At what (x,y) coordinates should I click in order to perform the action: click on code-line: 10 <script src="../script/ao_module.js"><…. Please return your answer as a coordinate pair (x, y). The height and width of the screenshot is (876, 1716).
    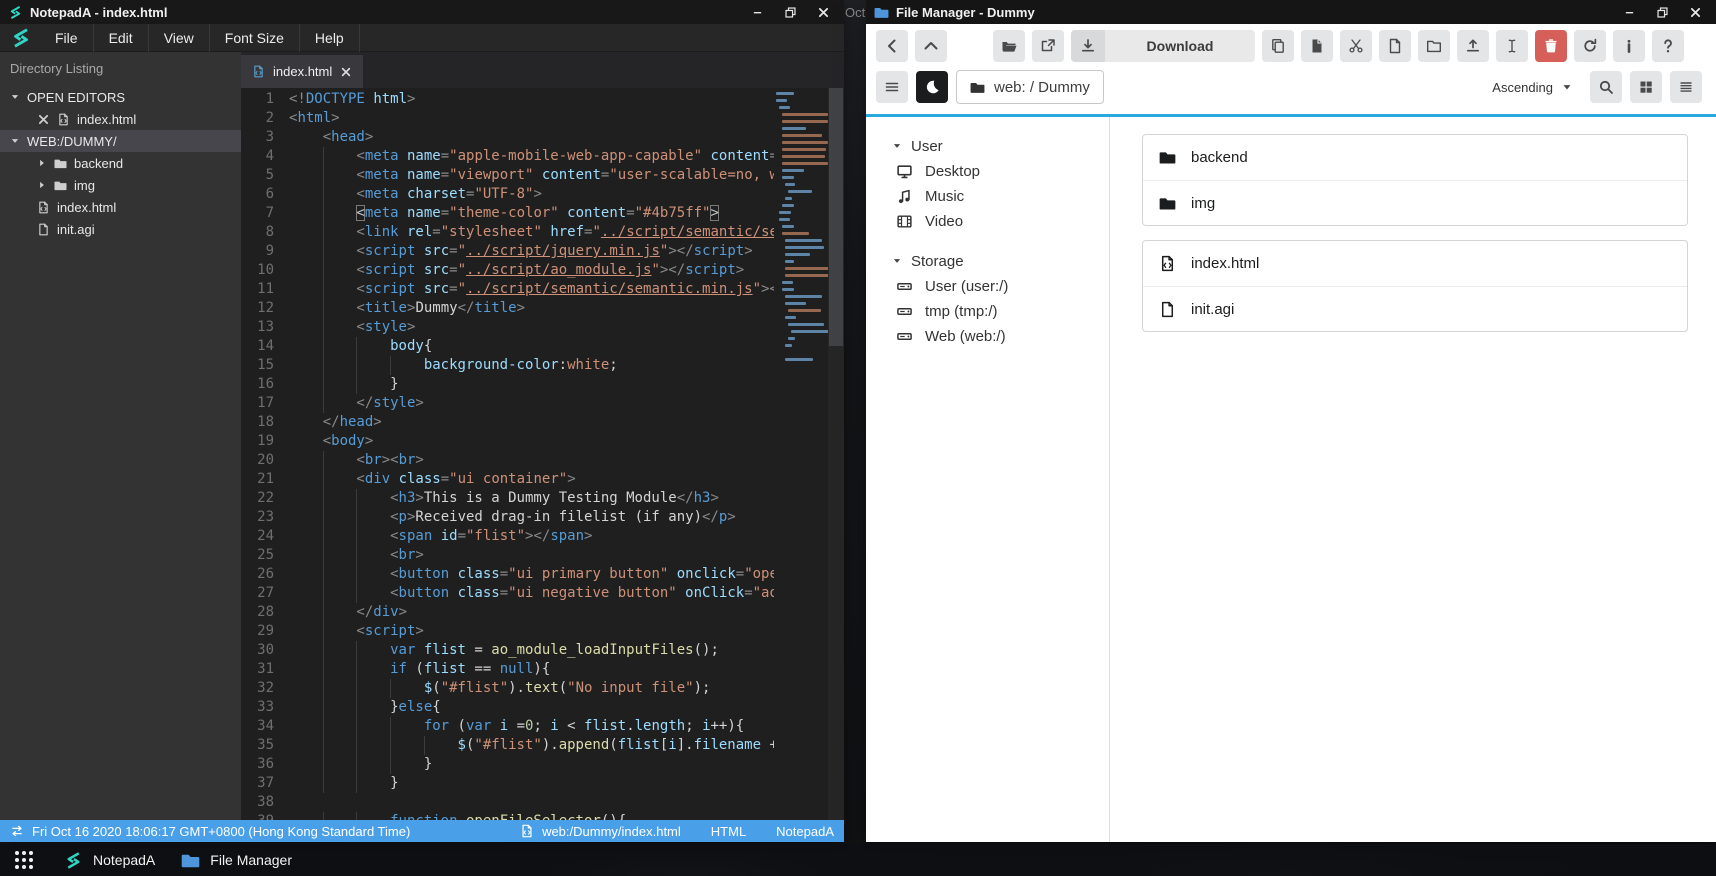
    Looking at the image, I should click on (507, 270).